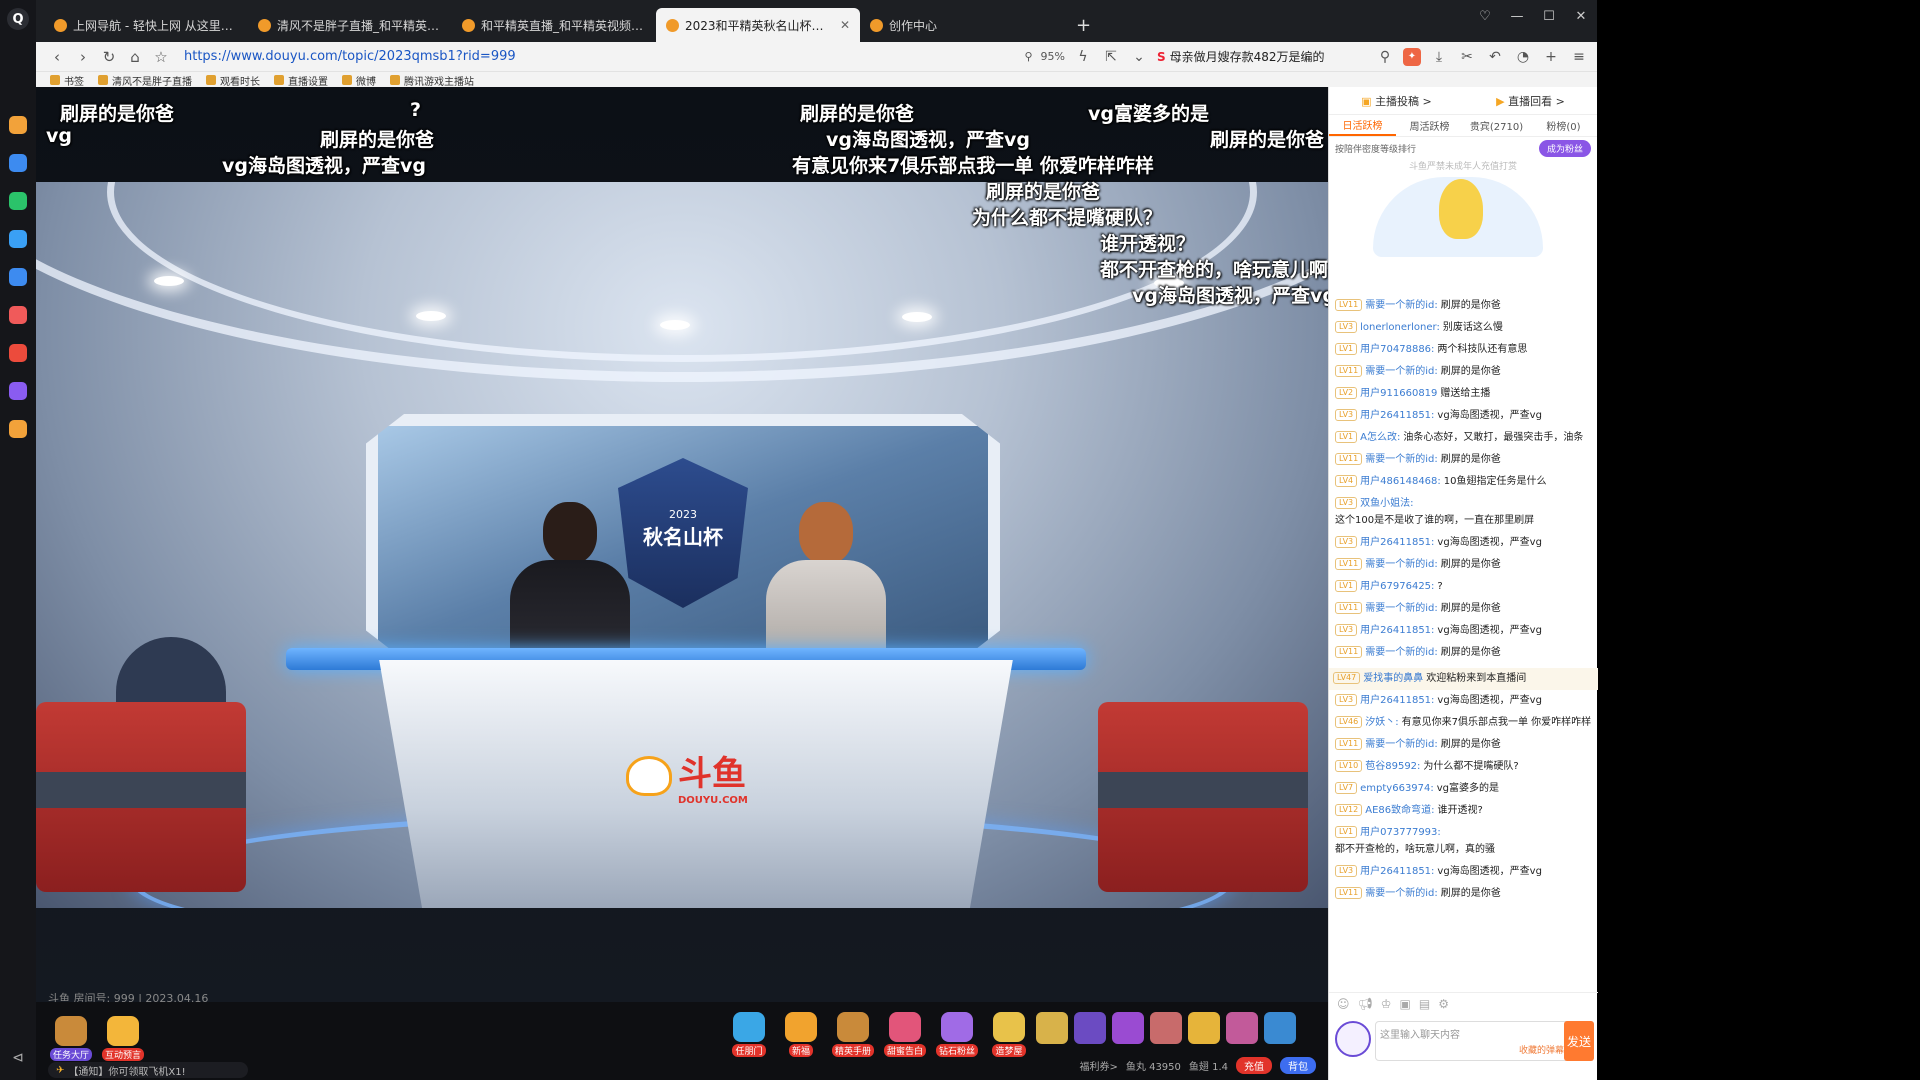 This screenshot has height=1080, width=1920. What do you see at coordinates (1393, 679) in the screenshot?
I see `chat-username: 爱找事的鼻鼻` at bounding box center [1393, 679].